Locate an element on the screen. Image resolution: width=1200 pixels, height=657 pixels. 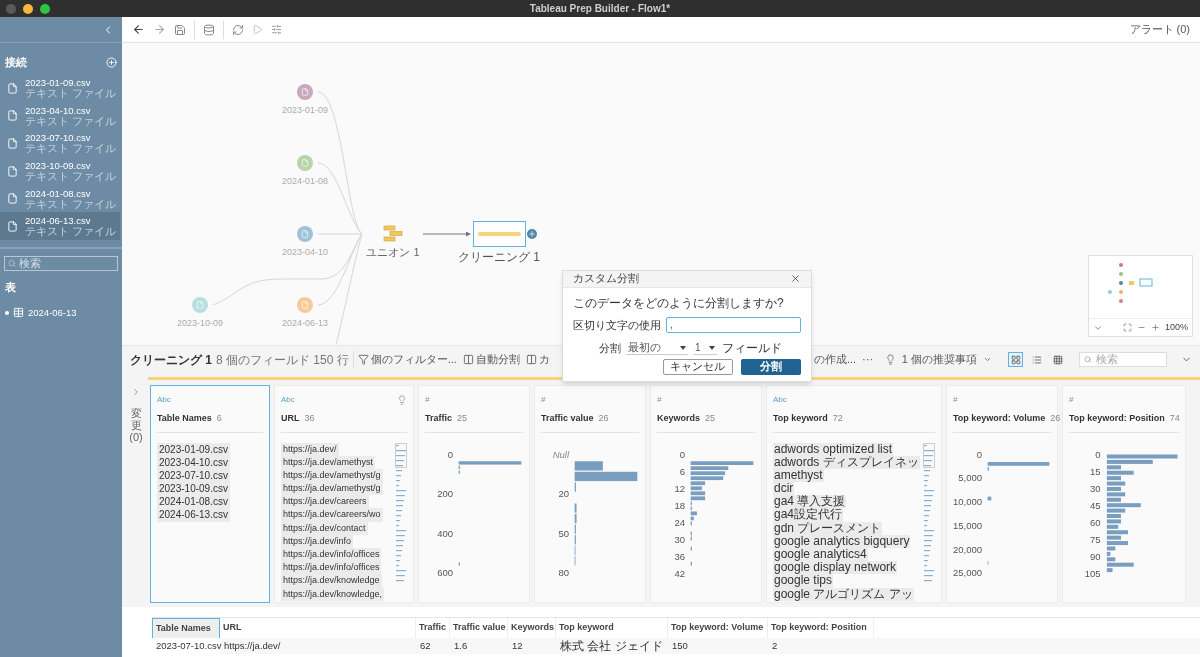
profile-card is located at coordinates (344, 494).